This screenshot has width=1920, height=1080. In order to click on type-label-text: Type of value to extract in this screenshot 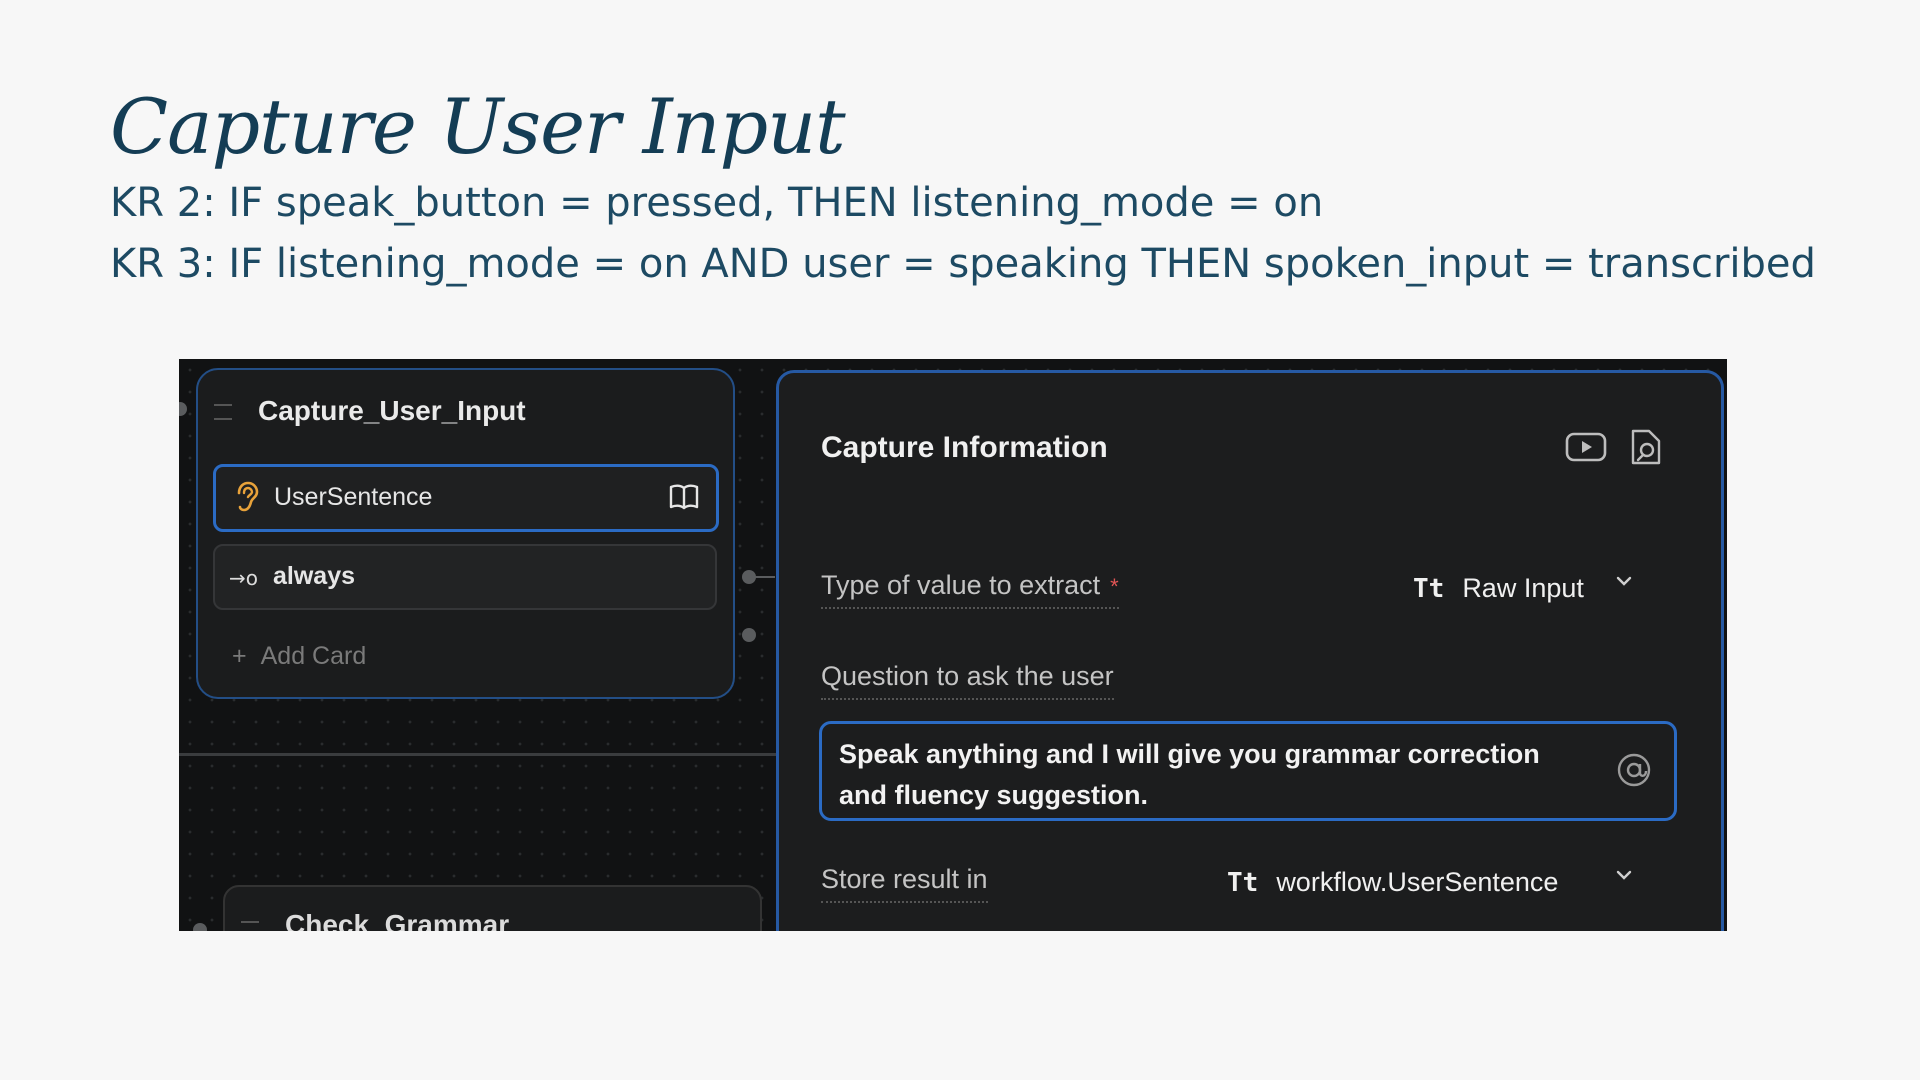, I will do `click(961, 585)`.